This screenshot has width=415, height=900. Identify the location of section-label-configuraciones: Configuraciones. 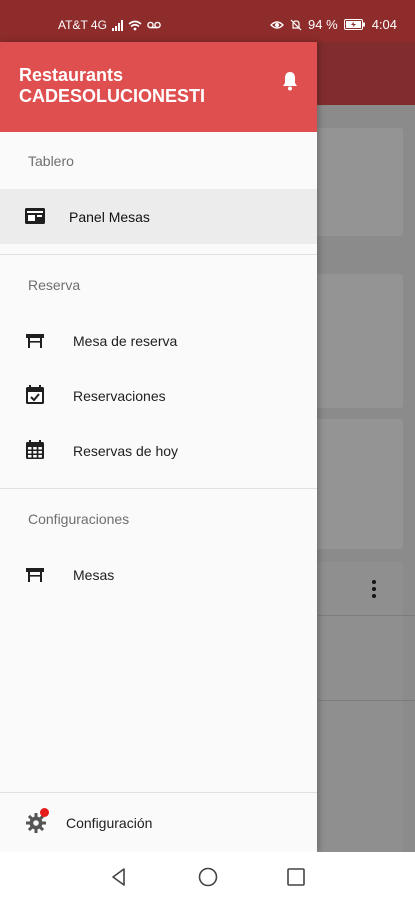
(79, 519).